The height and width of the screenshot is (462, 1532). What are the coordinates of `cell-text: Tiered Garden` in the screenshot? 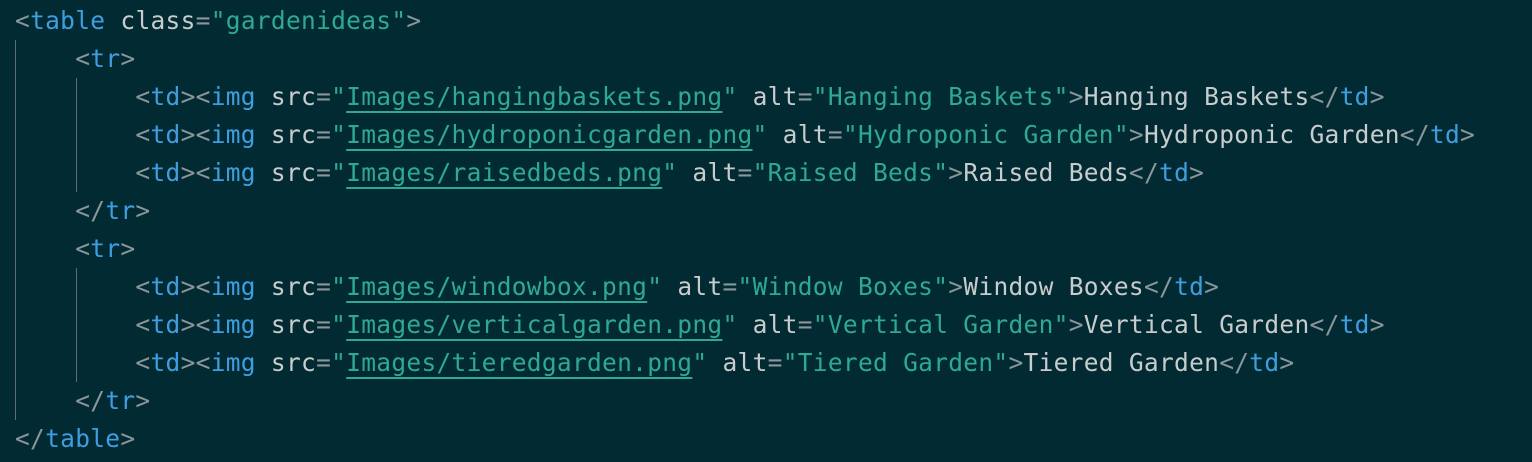 It's located at (1121, 362).